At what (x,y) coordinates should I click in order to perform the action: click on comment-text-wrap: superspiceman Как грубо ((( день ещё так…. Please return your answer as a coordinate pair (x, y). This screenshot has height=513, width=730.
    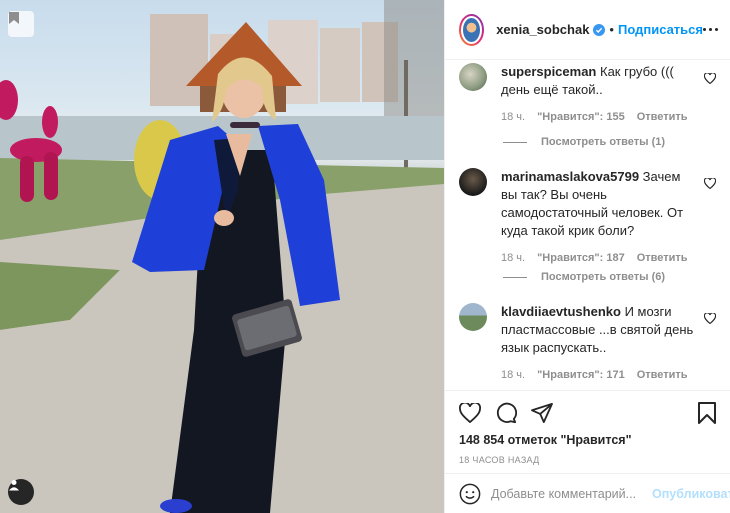
    Looking at the image, I should click on (598, 81).